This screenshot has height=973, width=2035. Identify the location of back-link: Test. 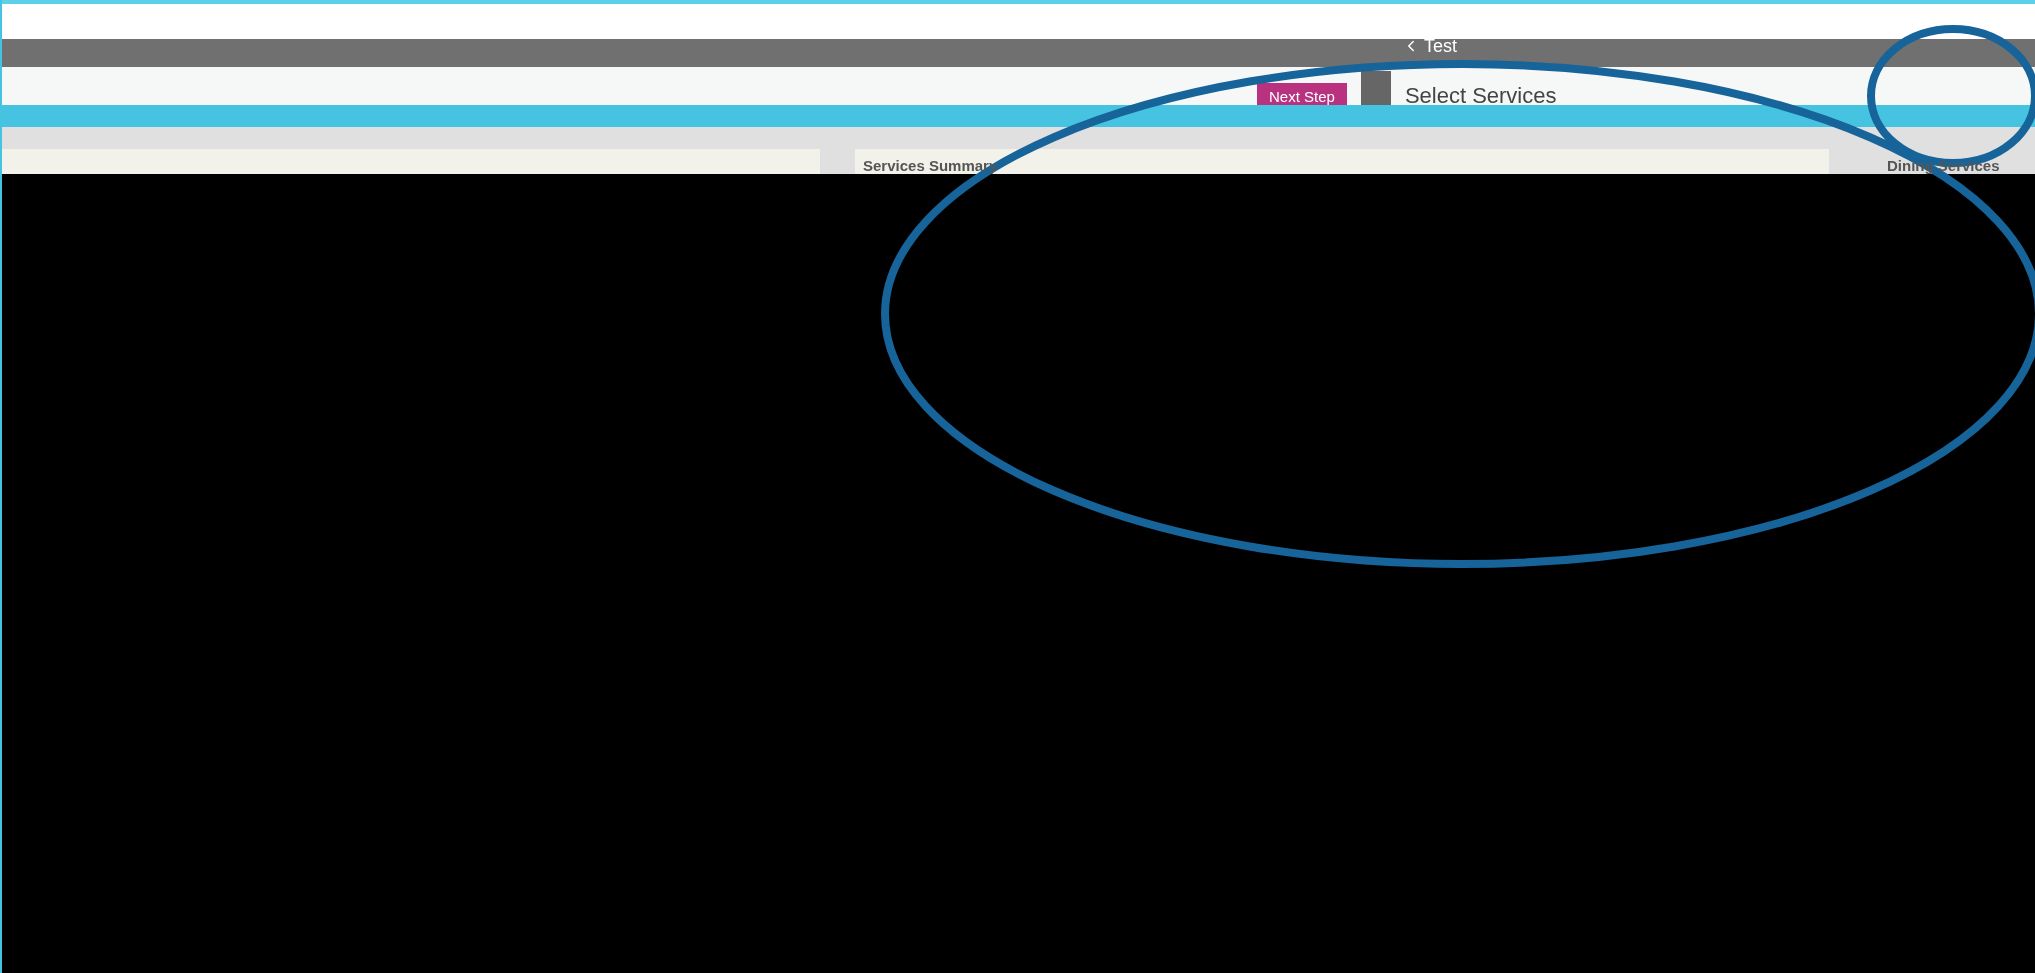
(1429, 46).